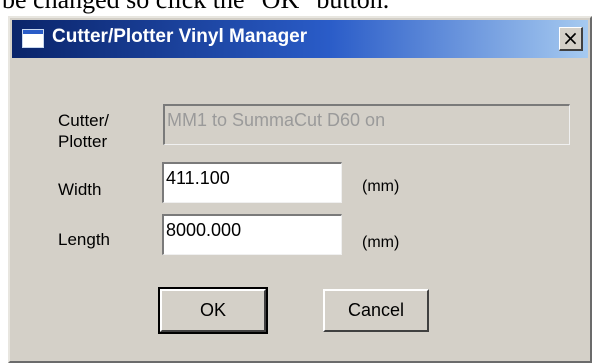  Describe the element at coordinates (180, 36) in the screenshot. I see `window-title: Cutter/Plotter Vinyl Manager` at that location.